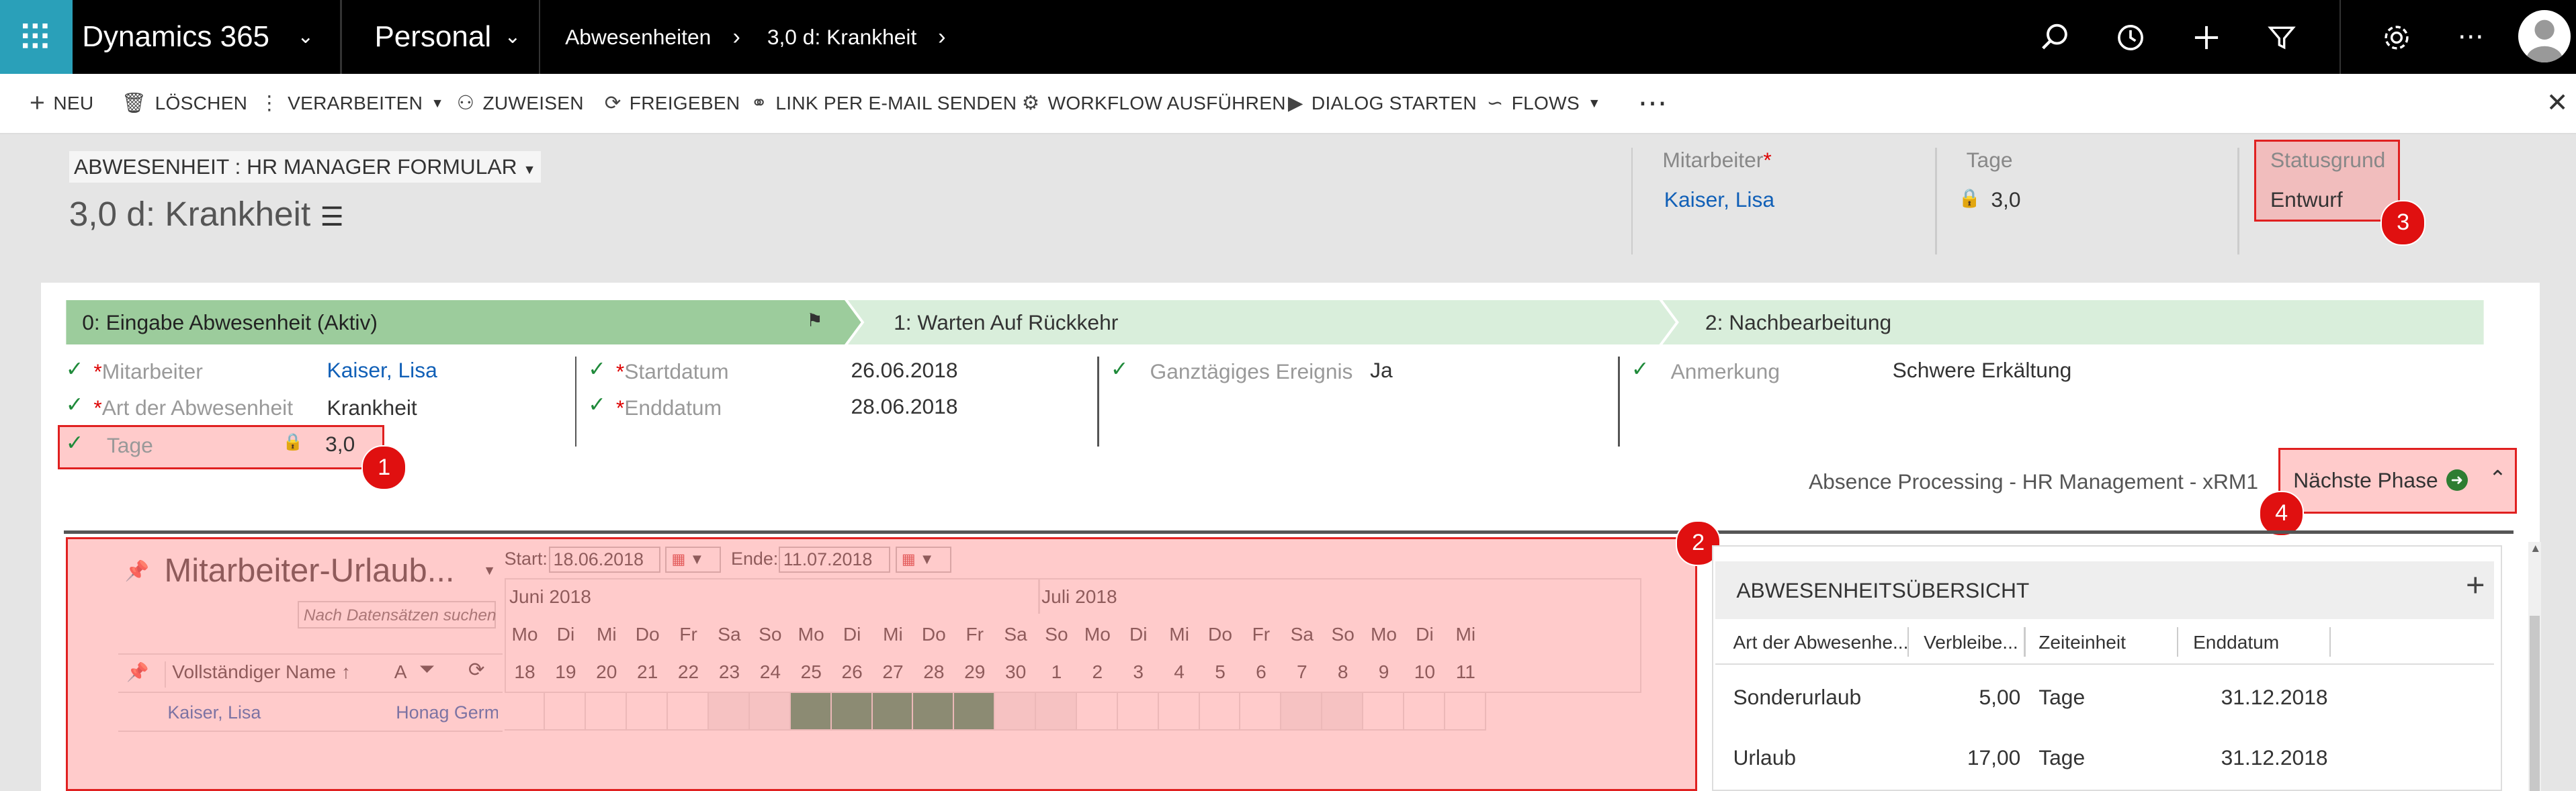 The image size is (2576, 791). What do you see at coordinates (292, 442) in the screenshot?
I see `lock-icon: 🔒` at bounding box center [292, 442].